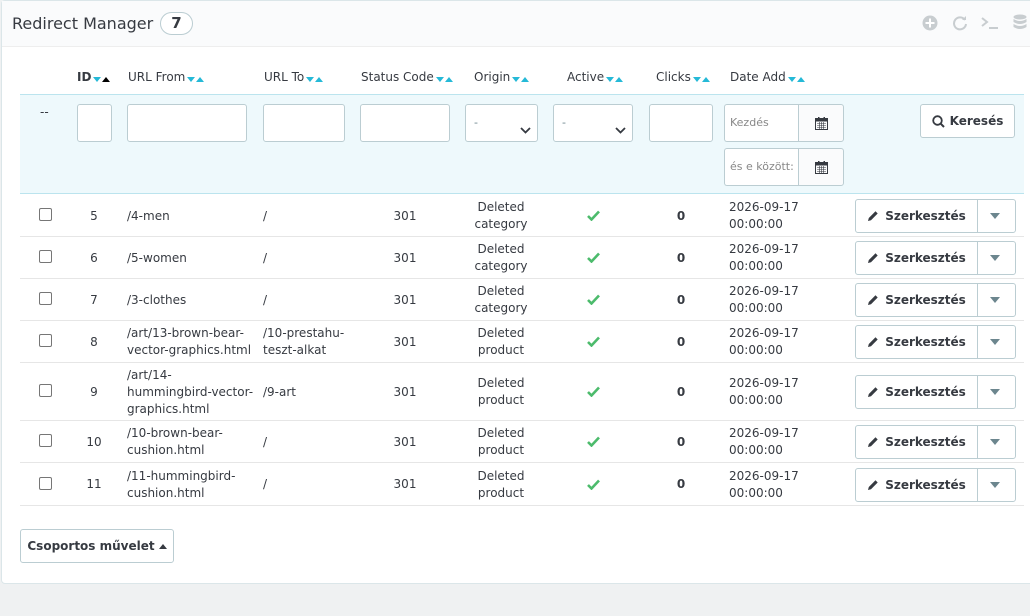 This screenshot has height=616, width=1030. Describe the element at coordinates (94, 341) in the screenshot. I see `cell-id: 8` at that location.